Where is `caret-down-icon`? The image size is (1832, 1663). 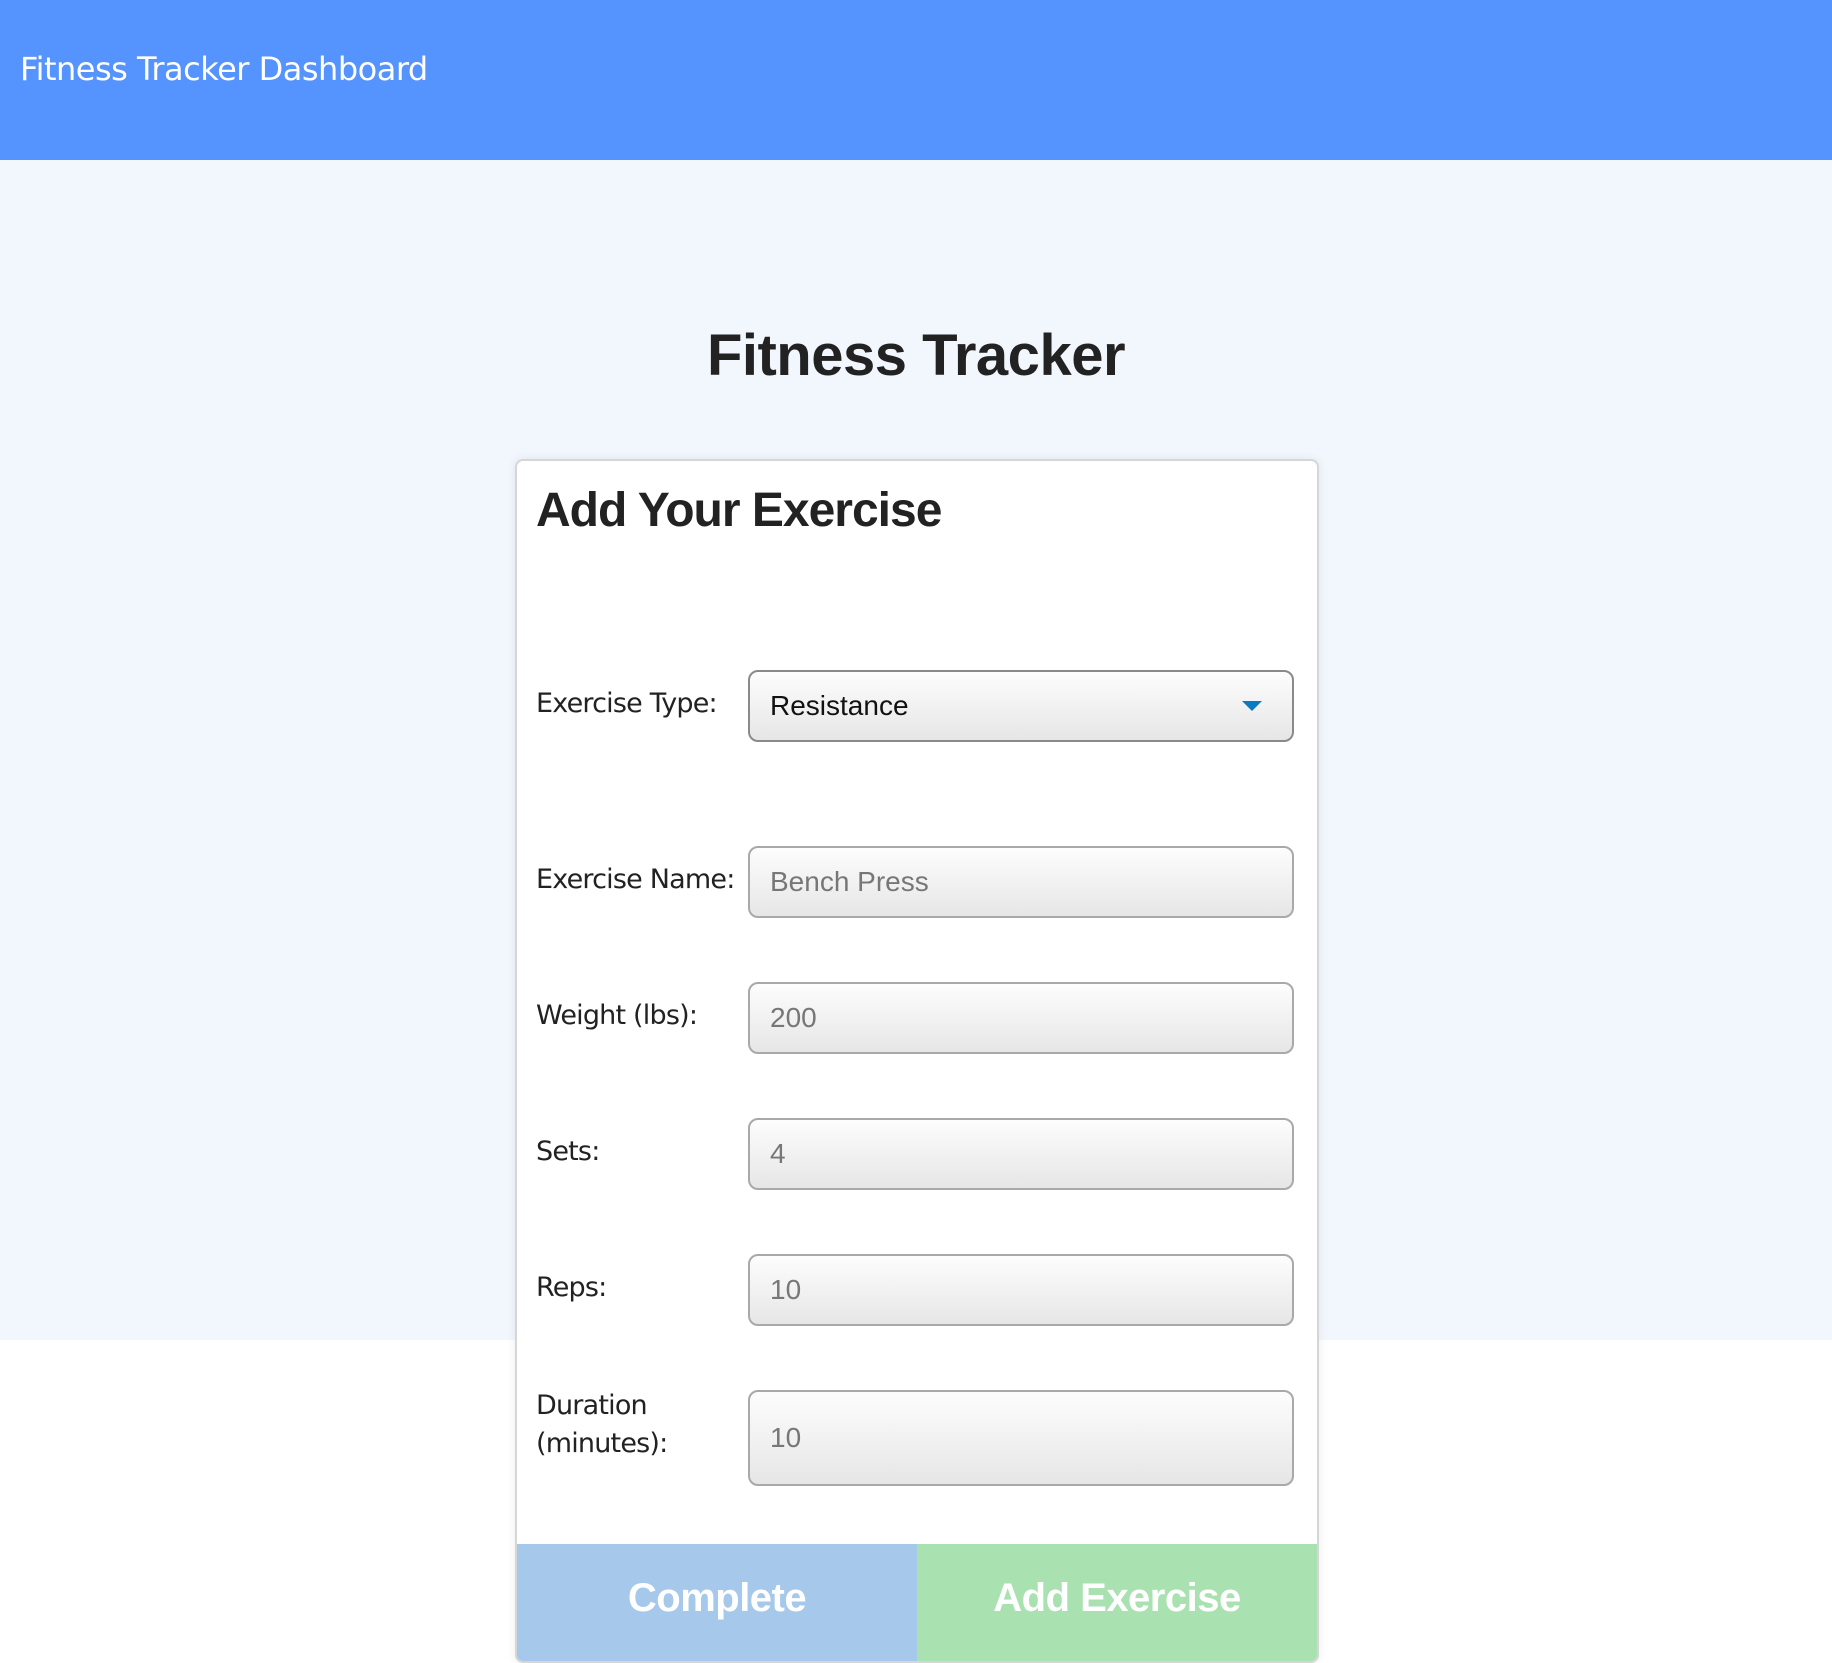
caret-down-icon is located at coordinates (1252, 706).